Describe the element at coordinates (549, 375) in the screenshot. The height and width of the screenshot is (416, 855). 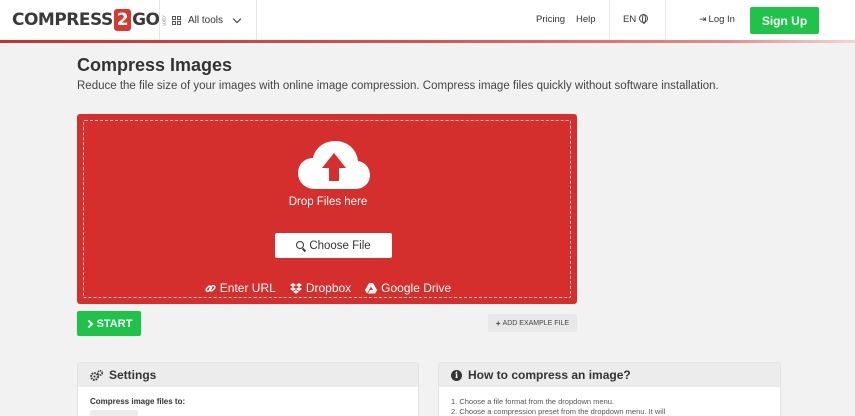
I see `howto-title: How to compress an image?` at that location.